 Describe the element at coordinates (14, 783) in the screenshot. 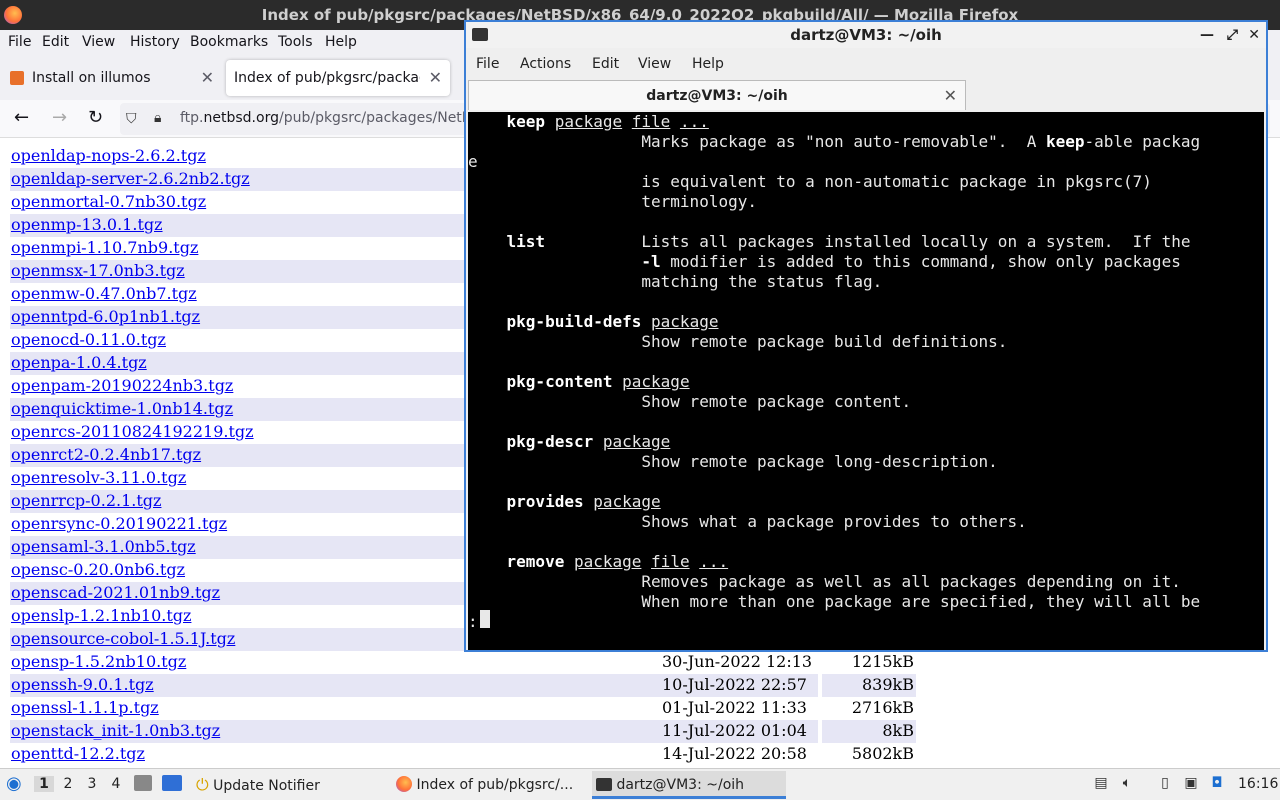

I see `start-menu-icon: ◉` at that location.